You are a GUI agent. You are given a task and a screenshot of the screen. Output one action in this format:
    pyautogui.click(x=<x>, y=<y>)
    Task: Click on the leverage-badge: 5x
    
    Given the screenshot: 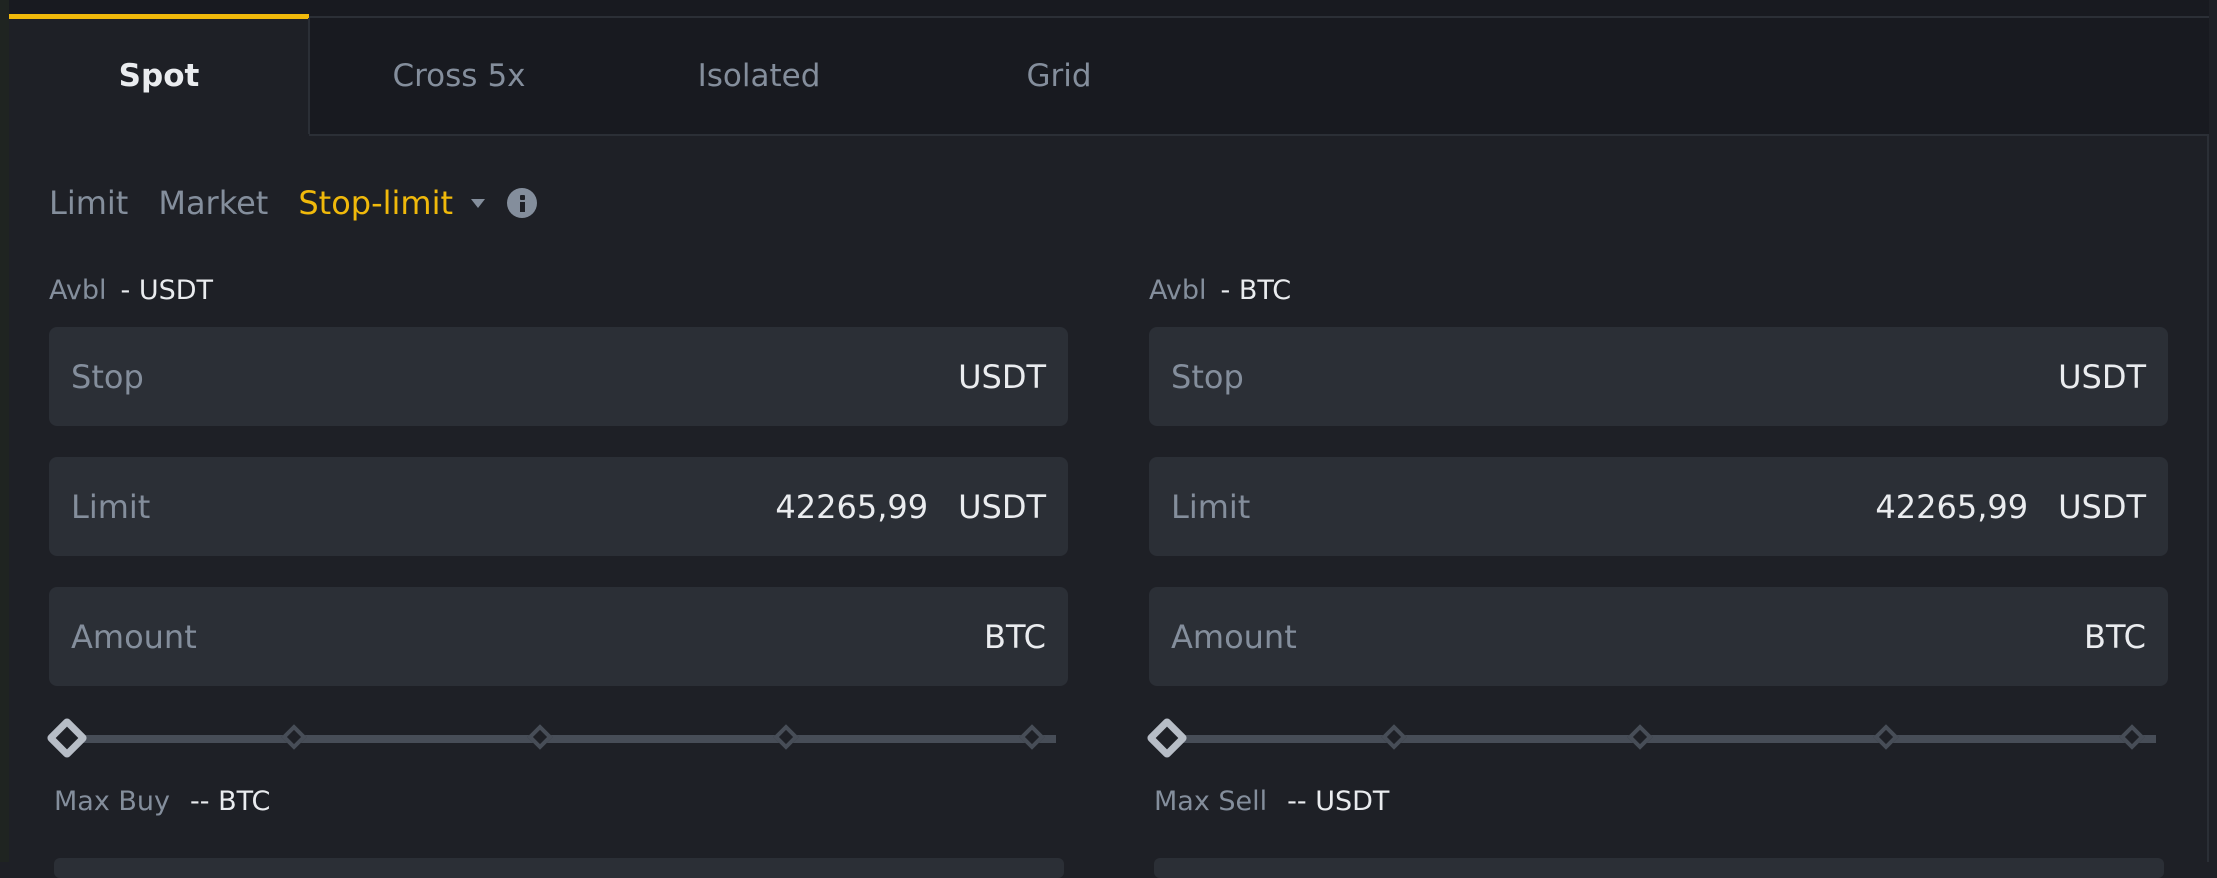 What is the action you would take?
    pyautogui.click(x=506, y=76)
    